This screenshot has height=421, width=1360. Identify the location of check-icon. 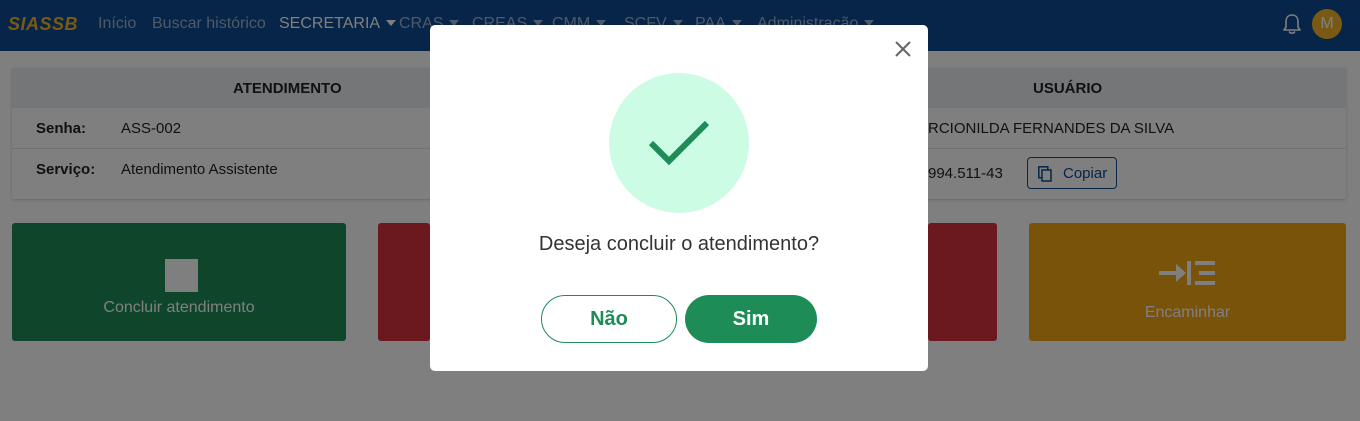
(679, 143).